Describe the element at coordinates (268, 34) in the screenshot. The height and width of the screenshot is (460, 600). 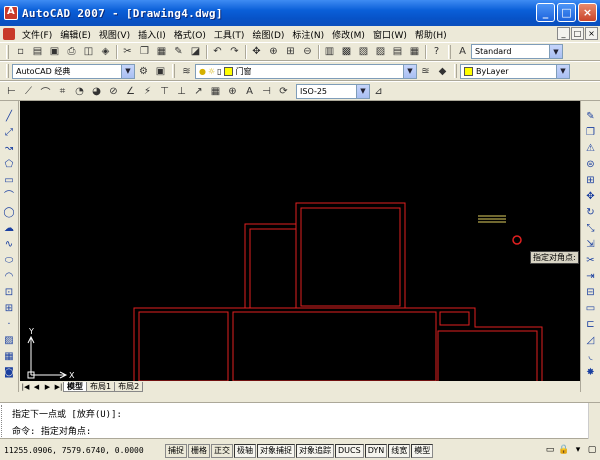
I see `menu-draw: 绘图(D)` at that location.